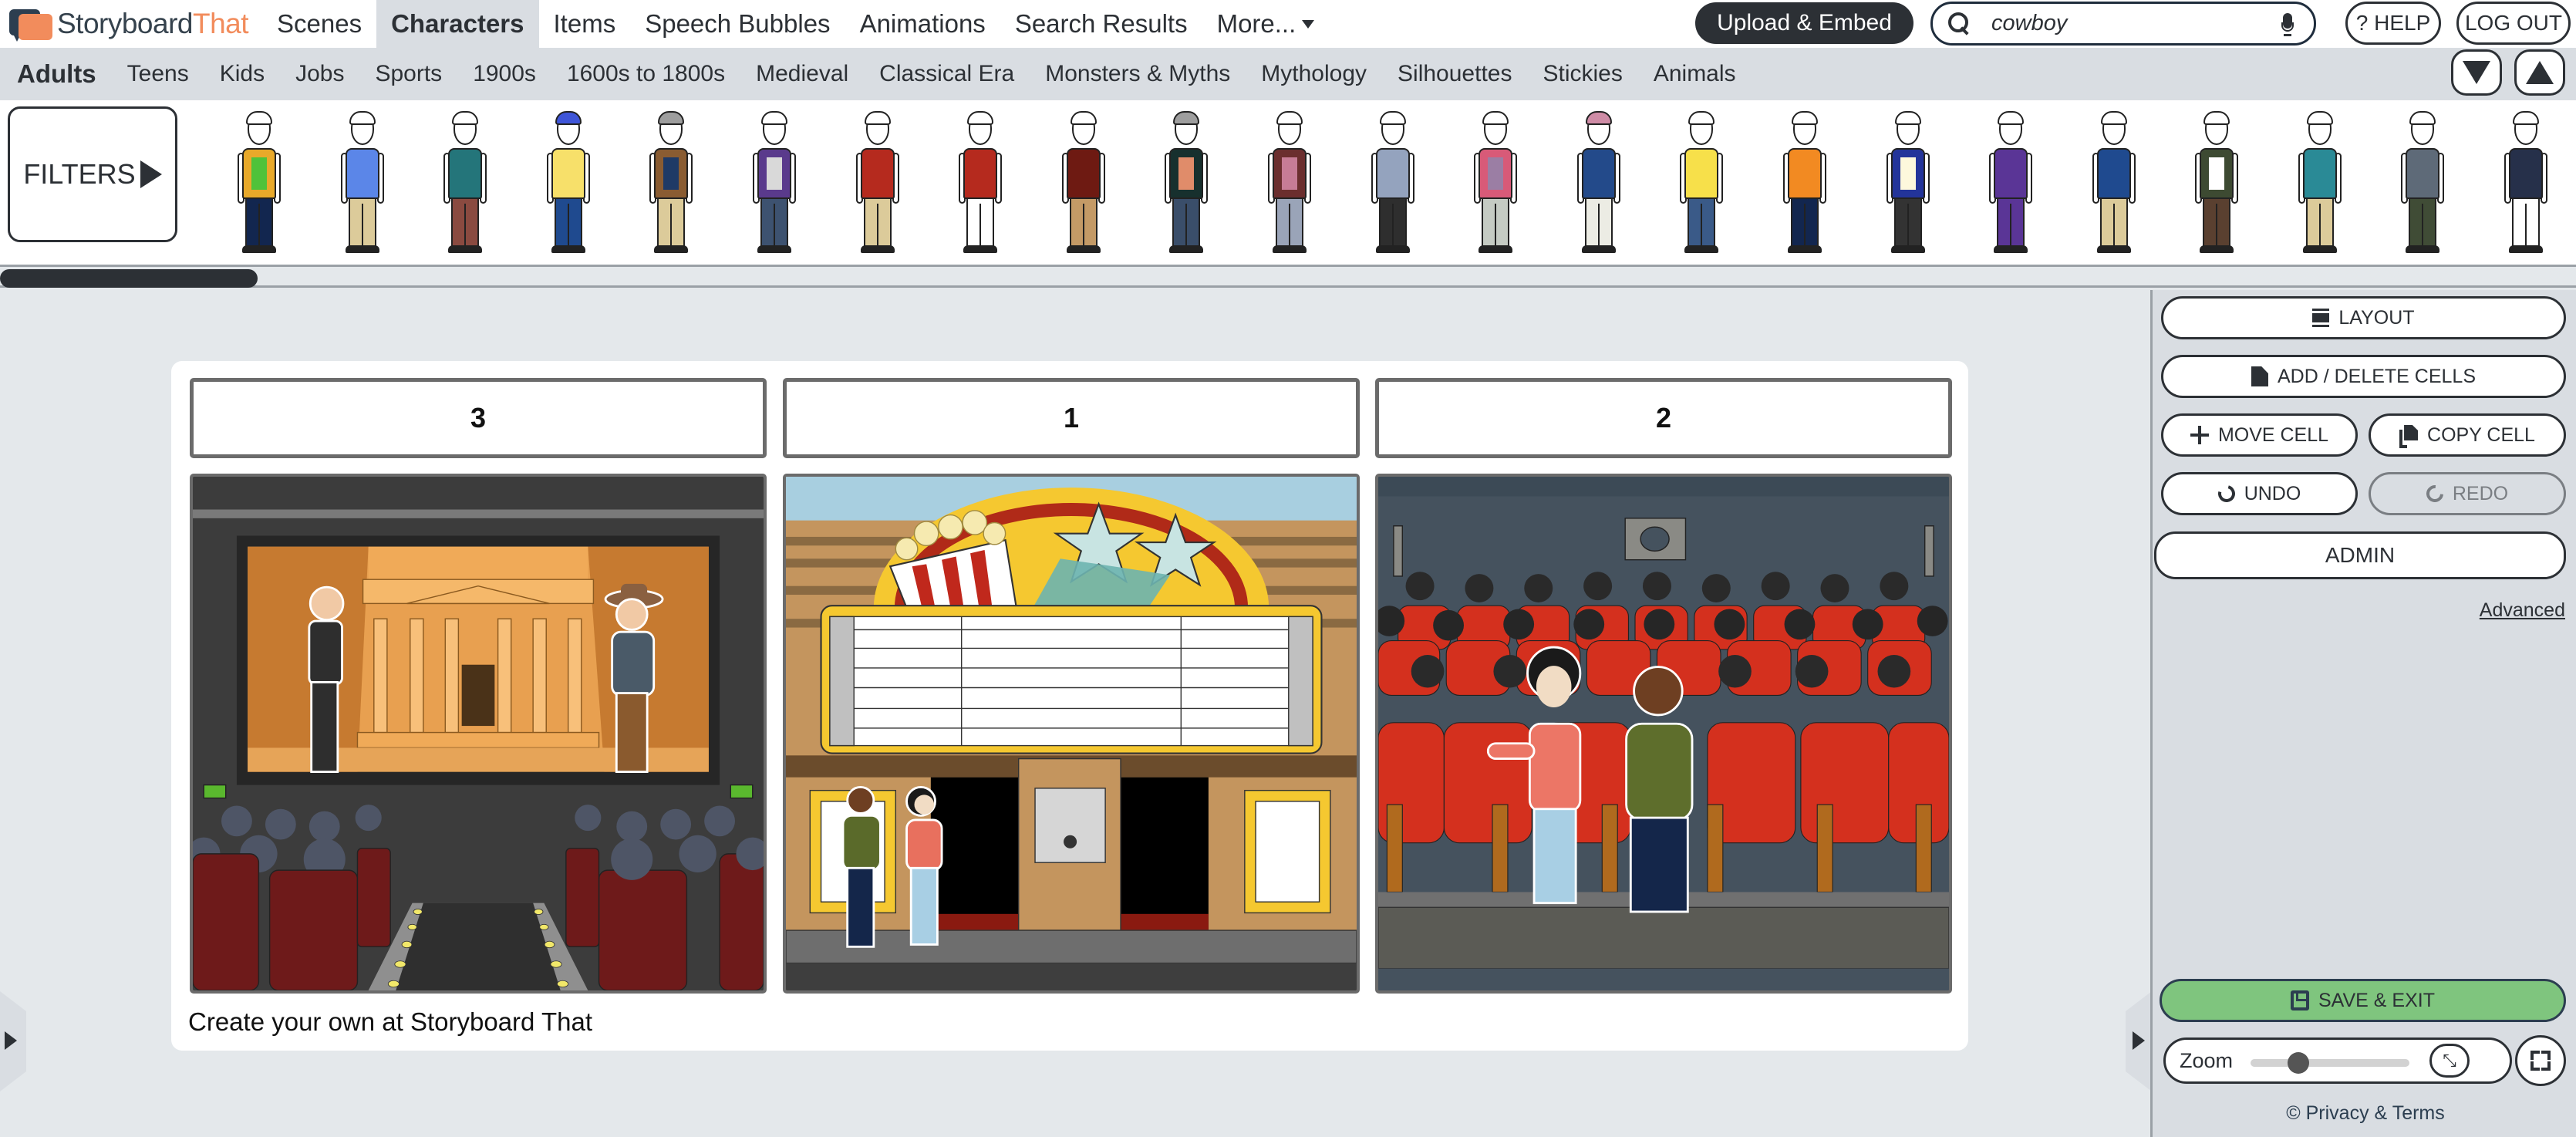 The width and height of the screenshot is (2576, 1137). I want to click on expand-library-button, so click(2539, 72).